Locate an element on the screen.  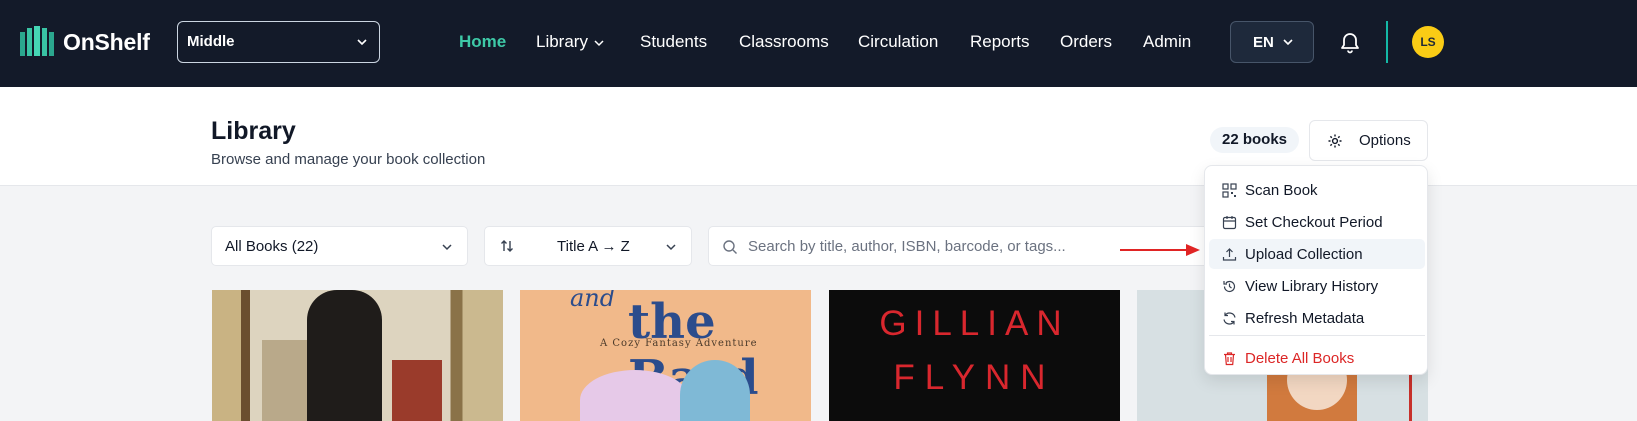
upload-icon is located at coordinates (1229, 254).